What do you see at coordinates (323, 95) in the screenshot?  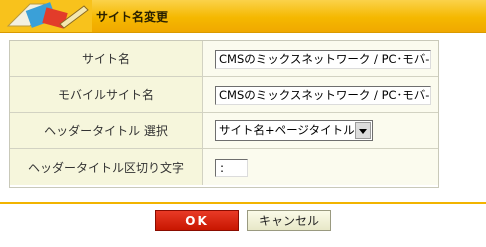 I see `mobile-site-name-input: CMSのミックスネットワーク / PC･モバ-` at bounding box center [323, 95].